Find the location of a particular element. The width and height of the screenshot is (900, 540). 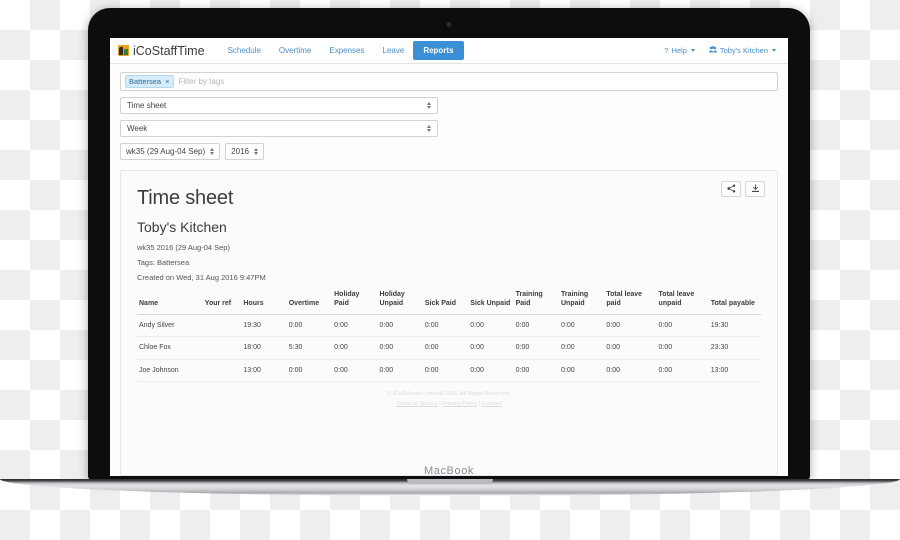

col-header-sick-paid: Sick Paid is located at coordinates (445, 301).